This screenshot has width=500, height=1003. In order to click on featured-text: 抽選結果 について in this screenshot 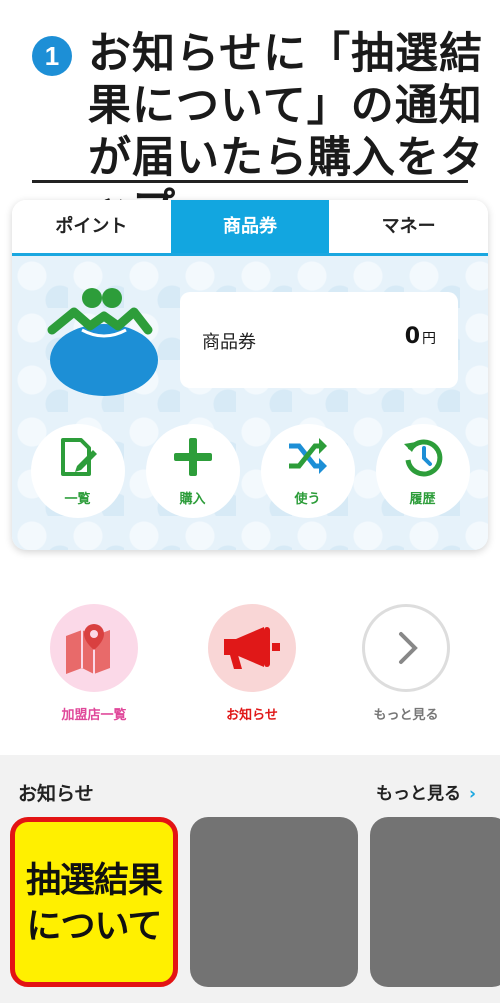, I will do `click(94, 904)`.